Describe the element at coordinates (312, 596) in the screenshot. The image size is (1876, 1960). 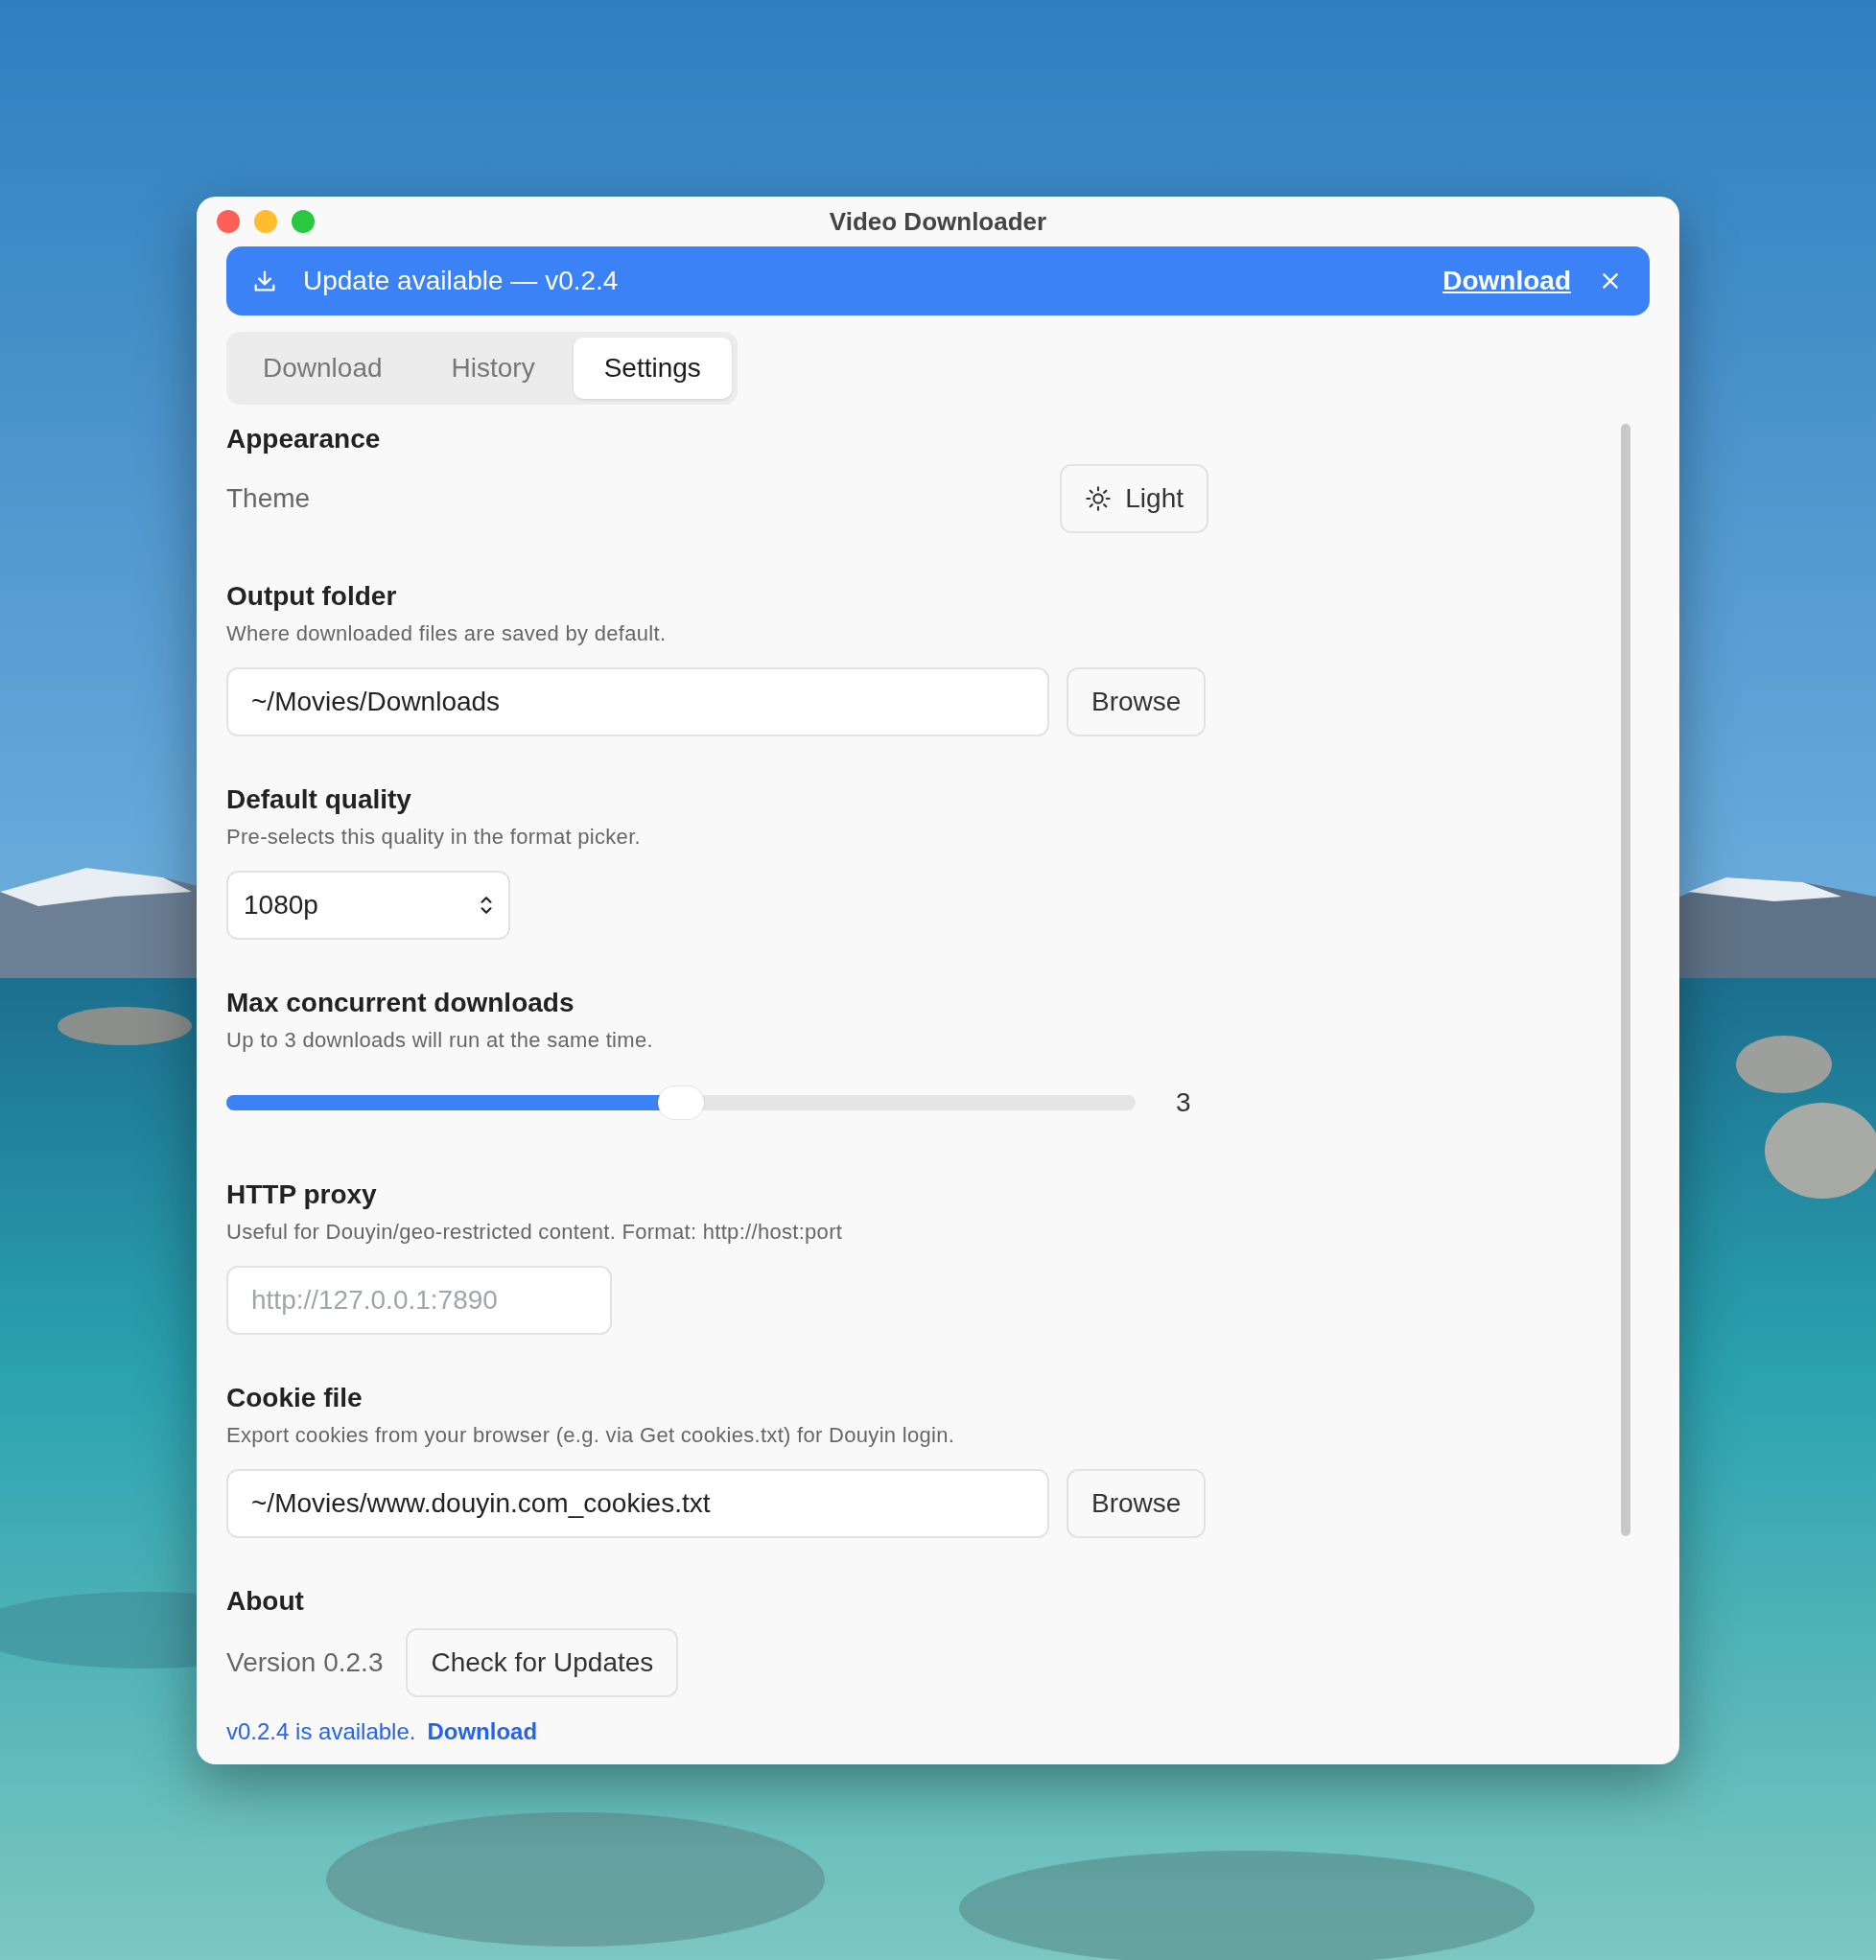
I see `section-heading: Output folder` at that location.